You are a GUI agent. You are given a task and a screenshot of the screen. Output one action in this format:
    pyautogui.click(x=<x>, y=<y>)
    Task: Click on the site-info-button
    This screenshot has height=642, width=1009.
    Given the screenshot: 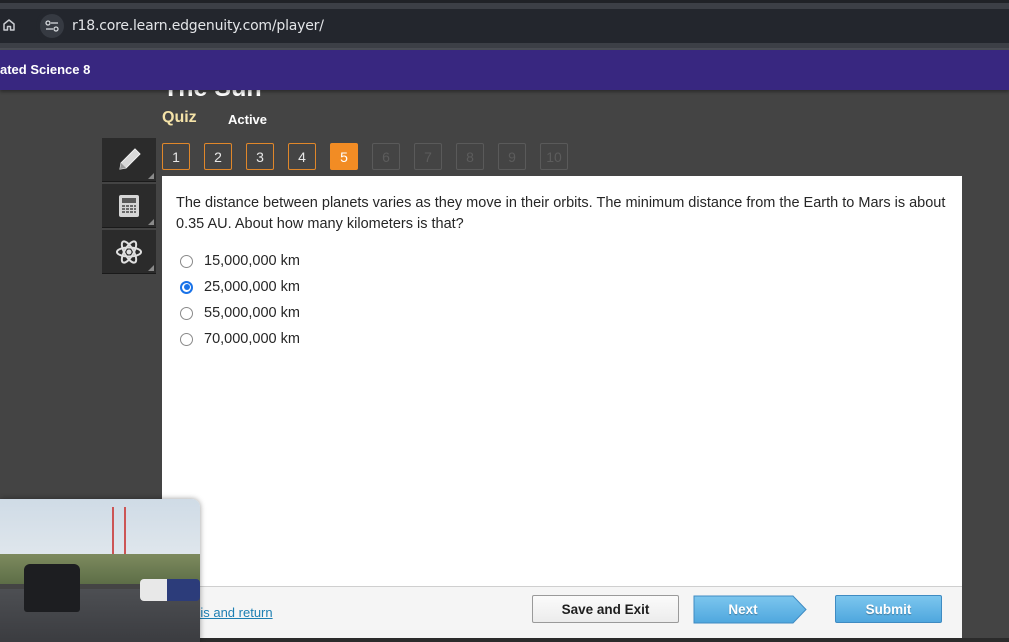 What is the action you would take?
    pyautogui.click(x=52, y=26)
    